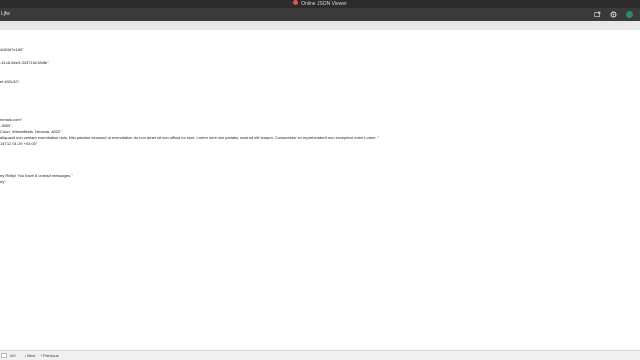 This screenshot has height=360, width=640. What do you see at coordinates (629, 14) in the screenshot?
I see `profile-avatar` at bounding box center [629, 14].